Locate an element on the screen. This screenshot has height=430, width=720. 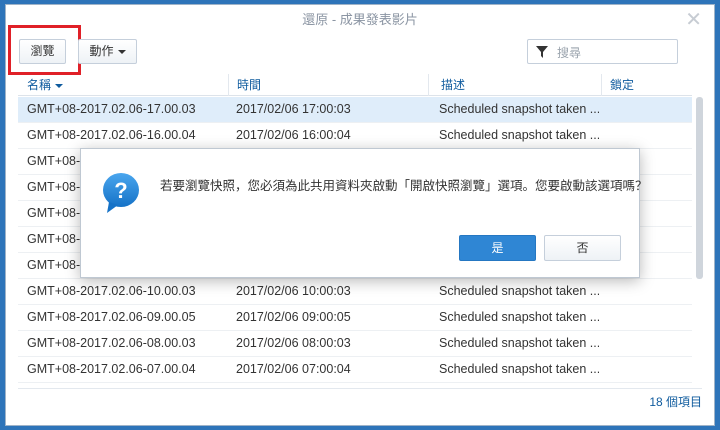
row-name-cell: GMT+08-2017.02.06-17.00.03 is located at coordinates (111, 109).